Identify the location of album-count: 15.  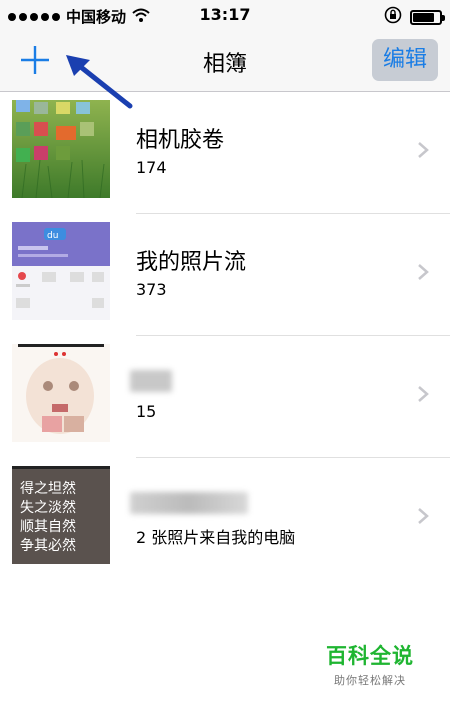
(146, 411).